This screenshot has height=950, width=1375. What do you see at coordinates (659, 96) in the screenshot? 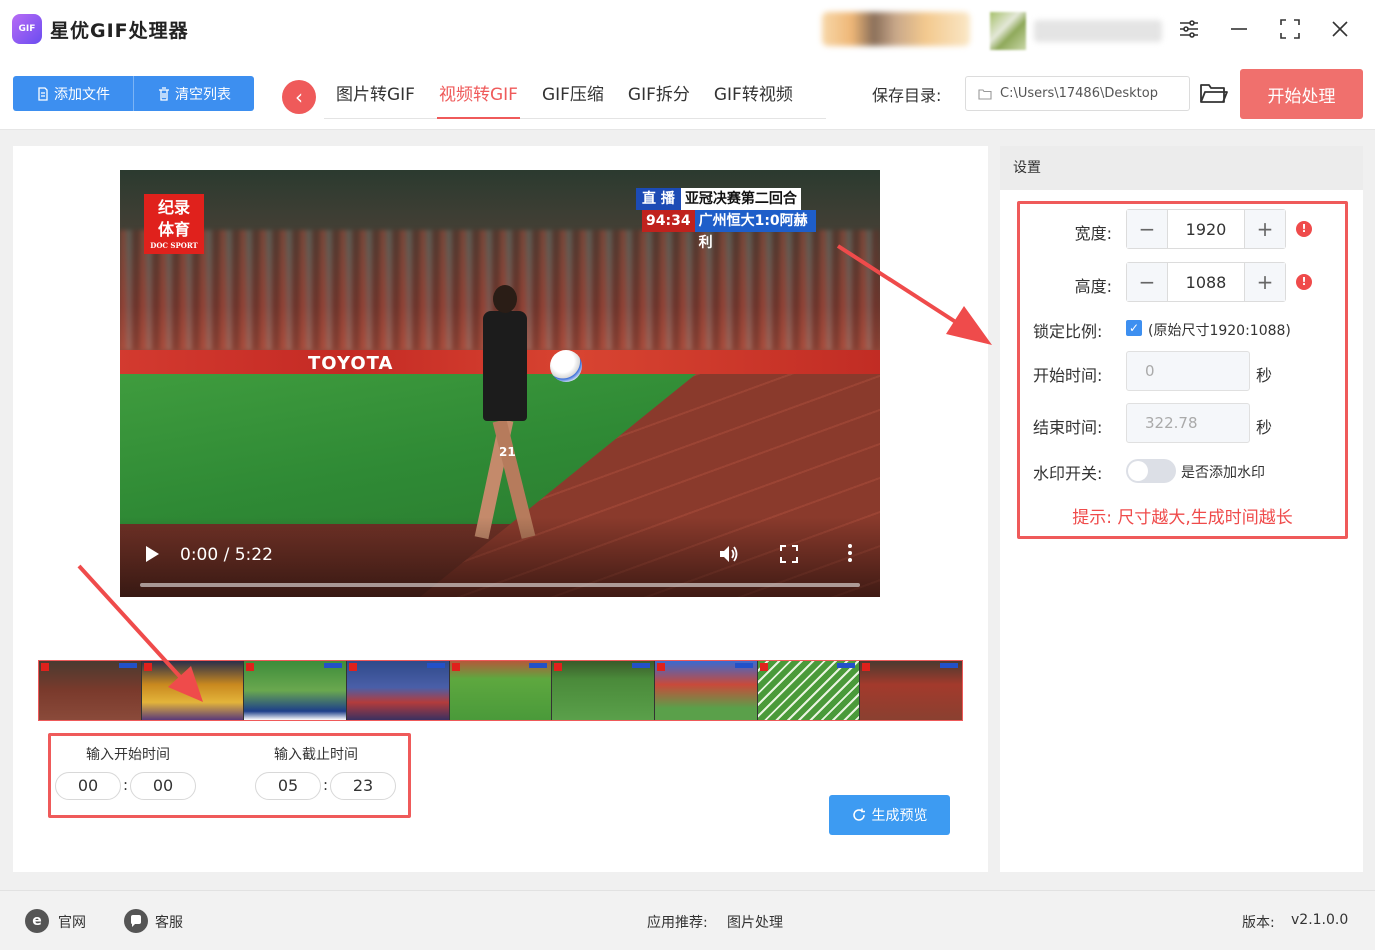
I see `tab-gif-split: GIF拆分` at bounding box center [659, 96].